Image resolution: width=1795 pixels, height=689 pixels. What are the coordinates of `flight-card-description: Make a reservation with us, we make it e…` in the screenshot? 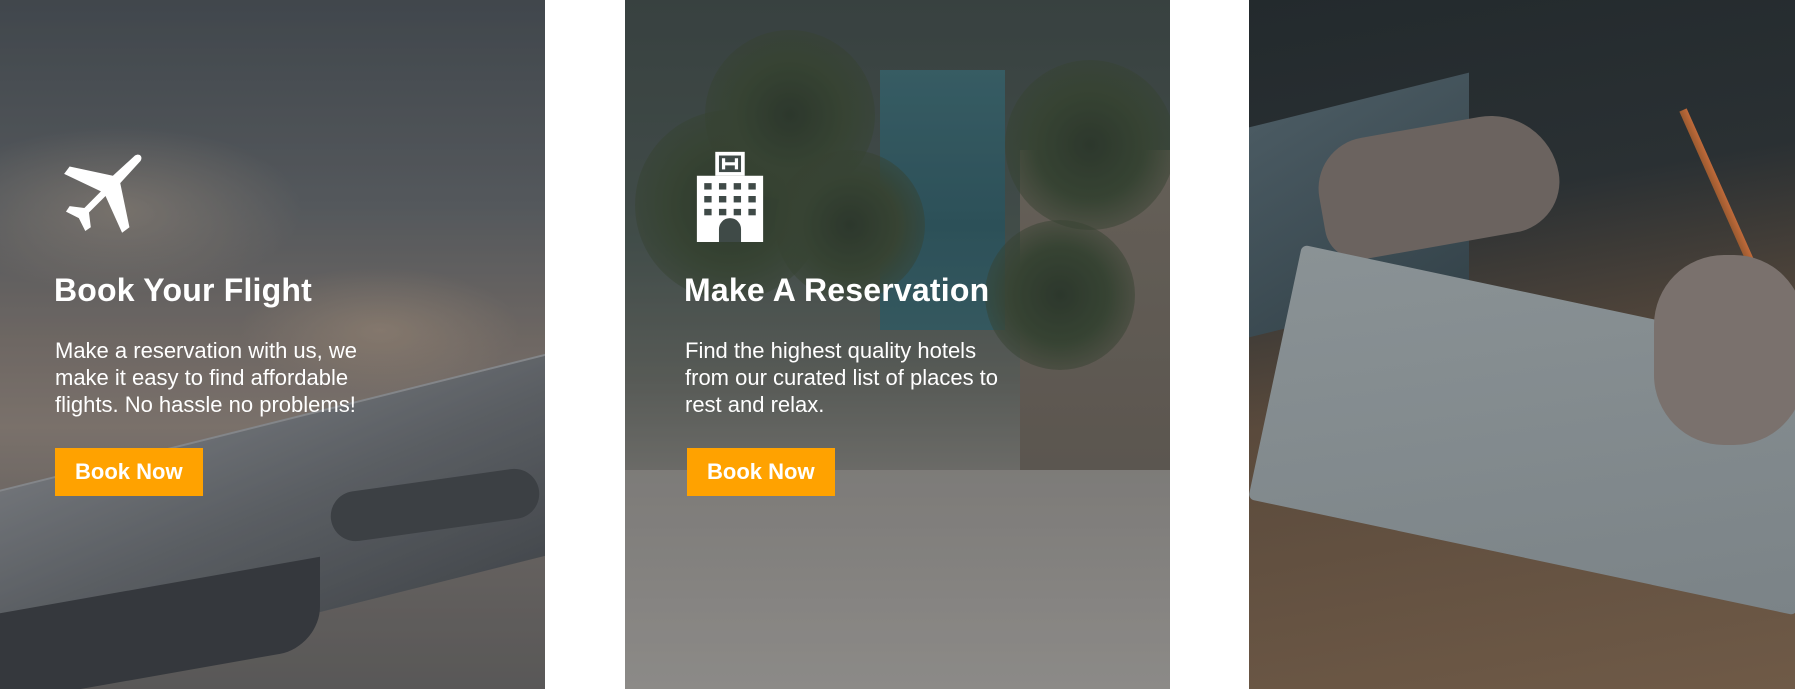 It's located at (206, 377).